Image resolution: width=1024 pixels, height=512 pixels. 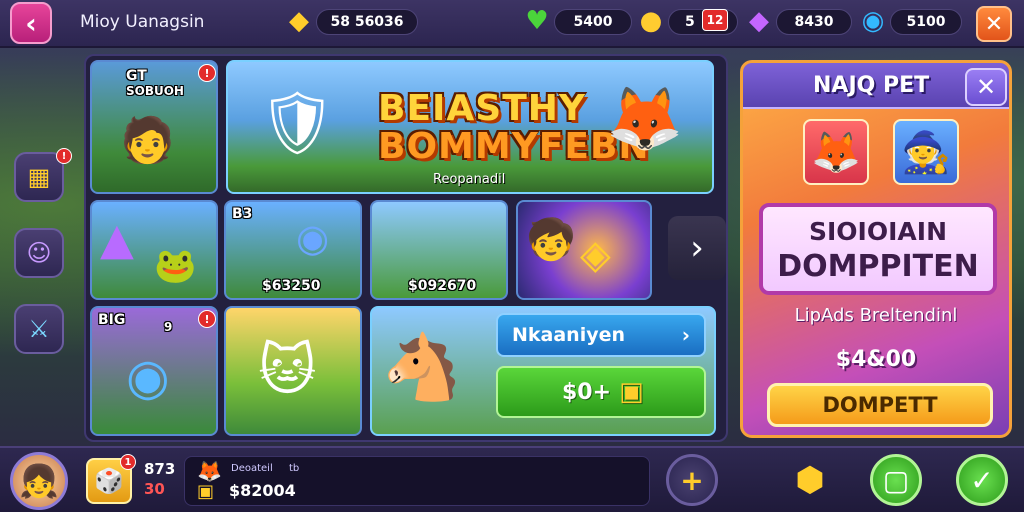 I want to click on crystal-icon: ◆, so click(x=759, y=21).